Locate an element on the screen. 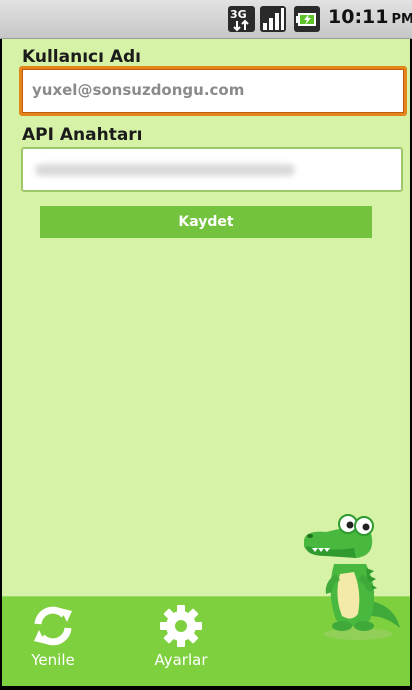 The image size is (412, 690). api-key-label: API Anahtarı is located at coordinates (82, 135).